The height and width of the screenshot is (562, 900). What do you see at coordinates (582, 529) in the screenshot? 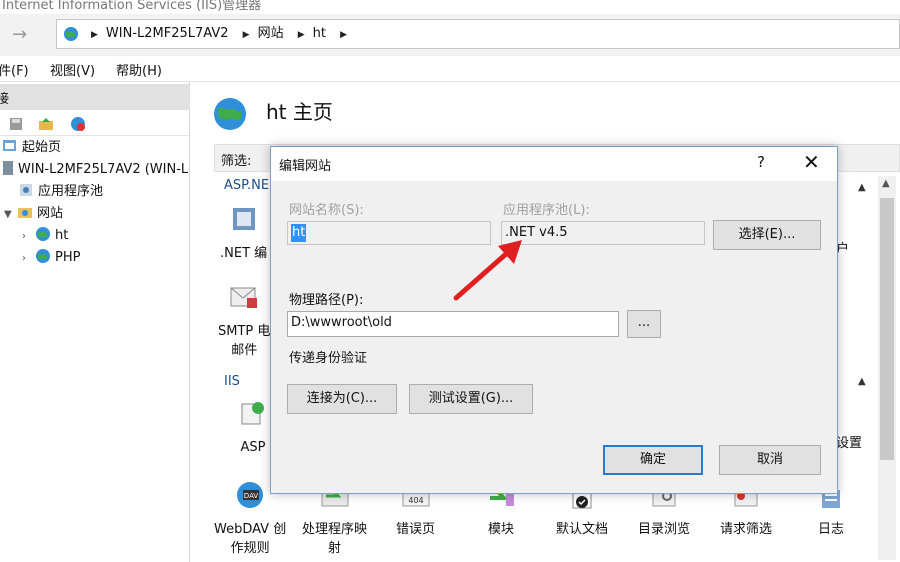
I see `feature-defaultdoc-label: 默认文档` at bounding box center [582, 529].